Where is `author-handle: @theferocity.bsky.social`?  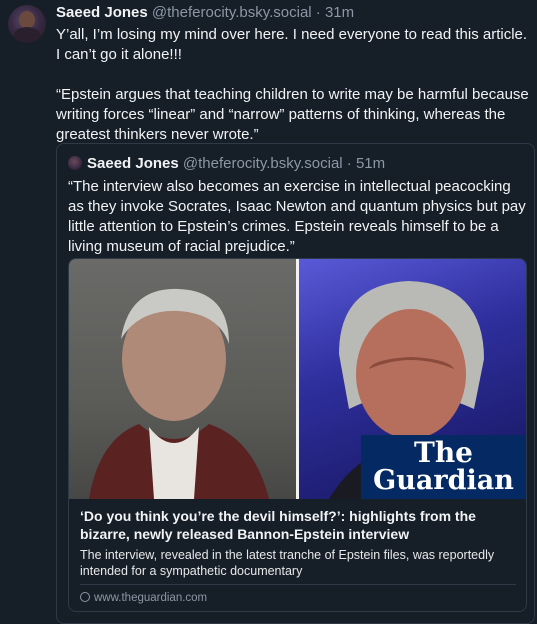 author-handle: @theferocity.bsky.social is located at coordinates (232, 12).